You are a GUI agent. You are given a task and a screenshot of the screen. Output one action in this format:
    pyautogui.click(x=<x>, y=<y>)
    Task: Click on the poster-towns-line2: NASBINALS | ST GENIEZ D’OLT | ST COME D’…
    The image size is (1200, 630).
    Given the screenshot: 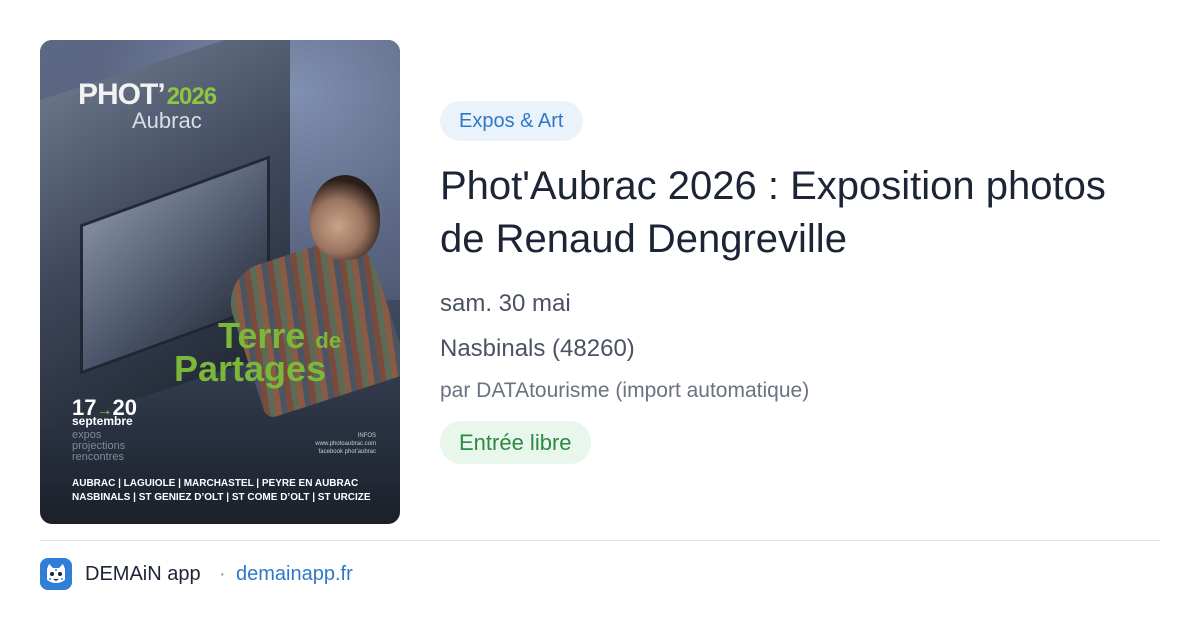 What is the action you would take?
    pyautogui.click(x=221, y=497)
    